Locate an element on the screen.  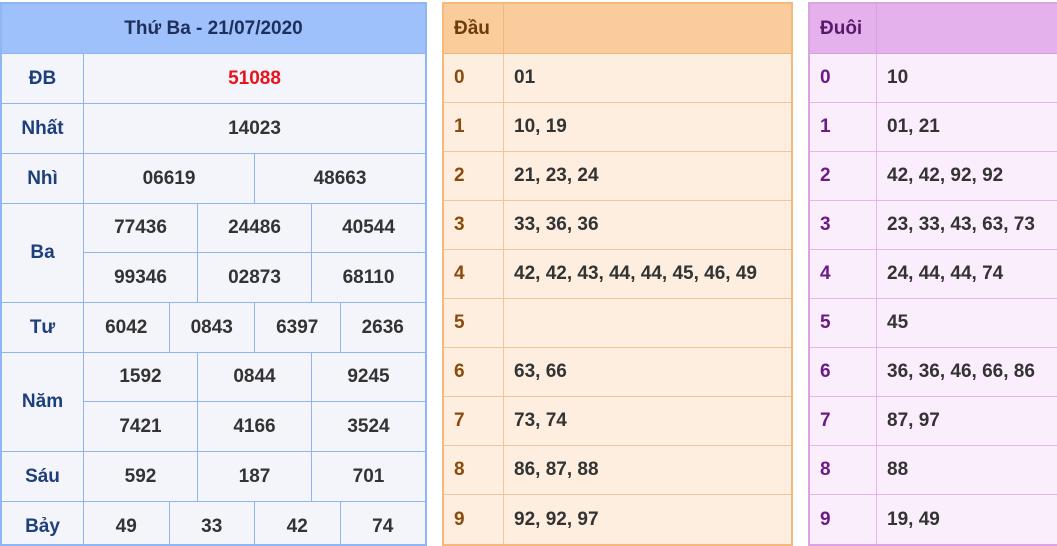
prize-lines: 51088 is located at coordinates (254, 78).